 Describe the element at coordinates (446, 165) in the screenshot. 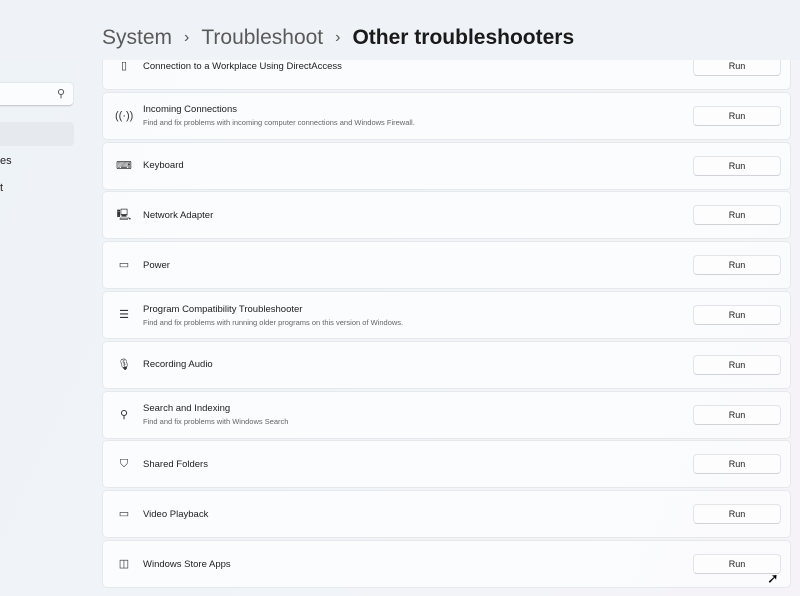

I see `troubleshooter-row: ⌨ Keyboard Run` at that location.